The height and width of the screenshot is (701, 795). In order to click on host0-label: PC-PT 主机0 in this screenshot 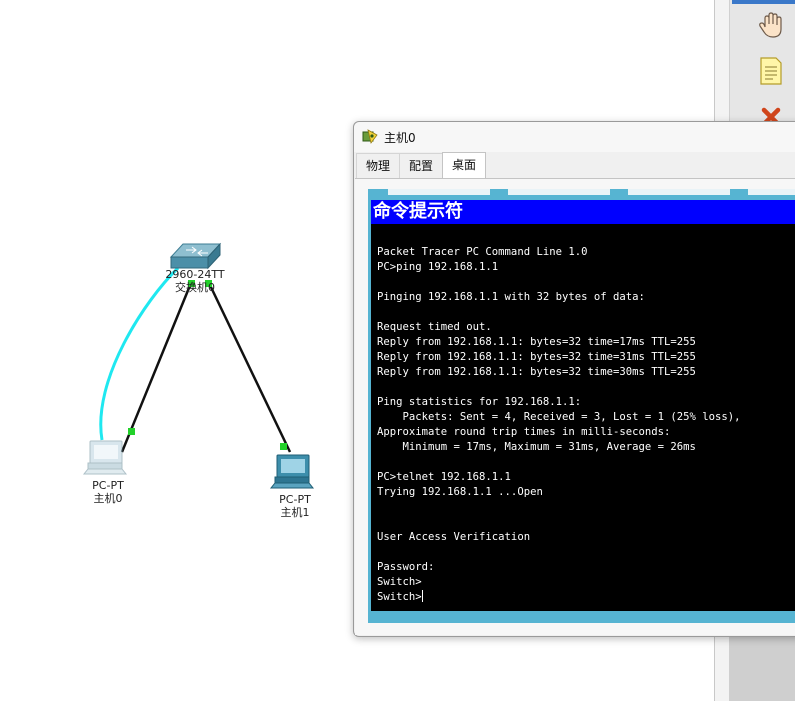, I will do `click(108, 492)`.